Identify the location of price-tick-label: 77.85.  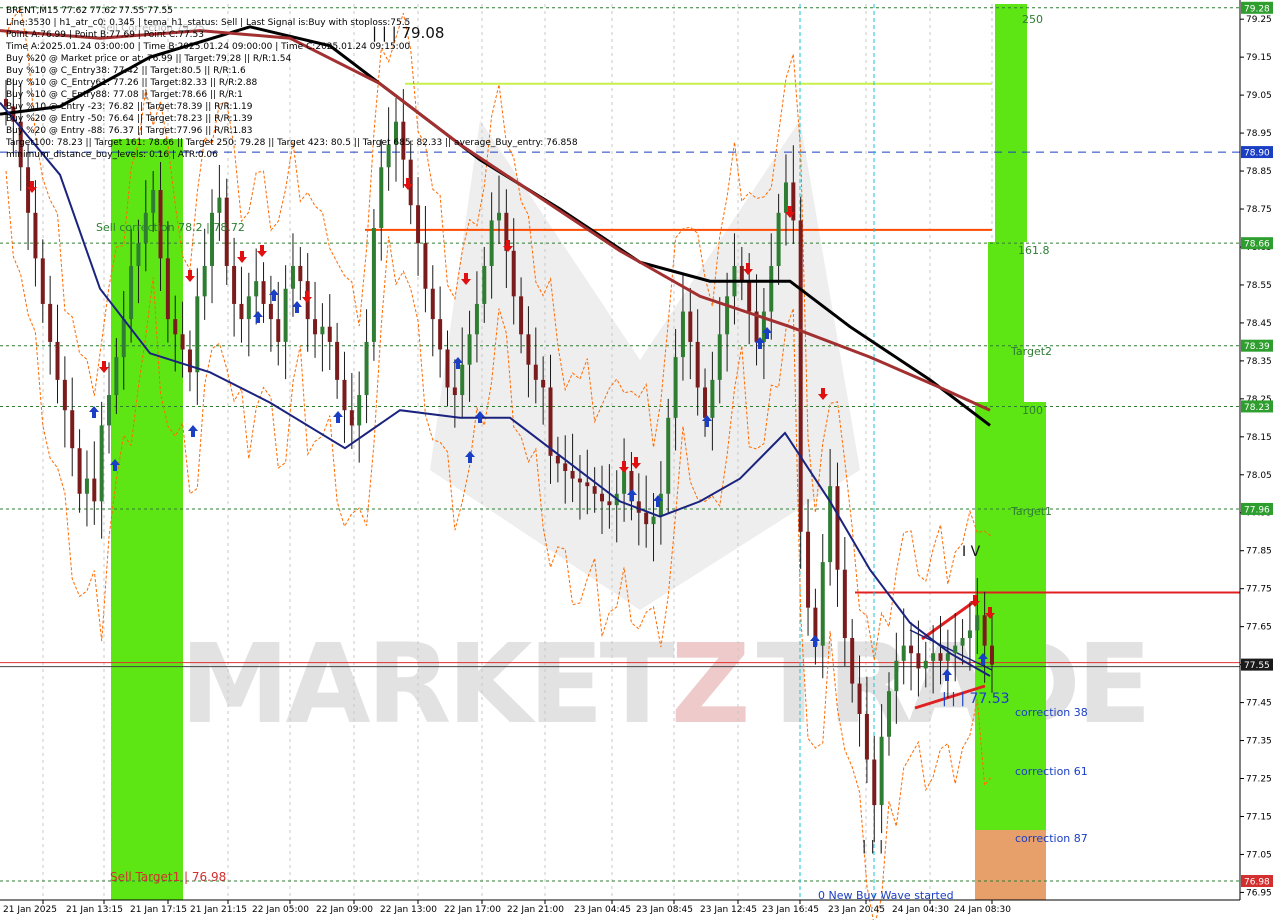
(1259, 552).